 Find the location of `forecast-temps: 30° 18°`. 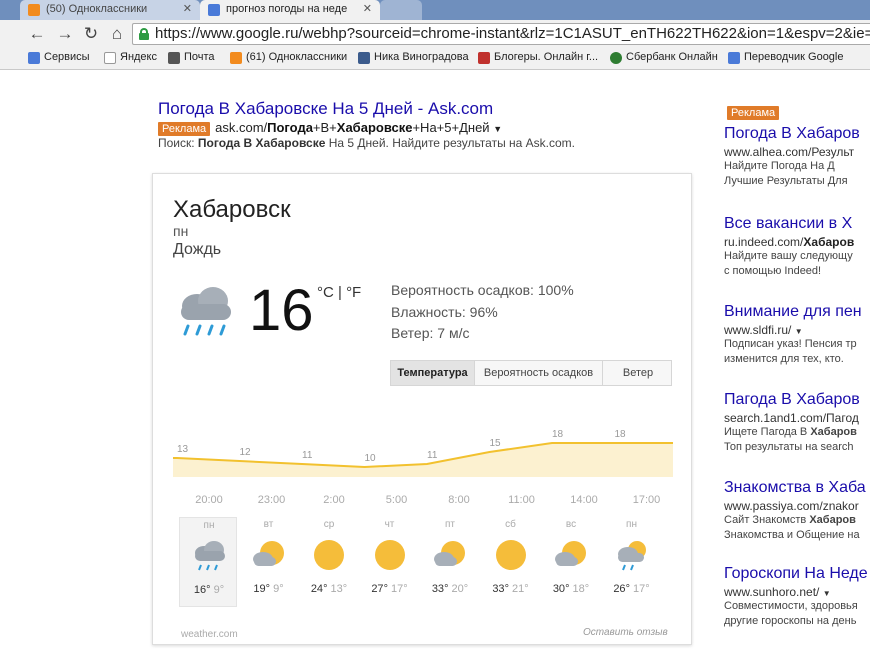

forecast-temps: 30° 18° is located at coordinates (571, 589).